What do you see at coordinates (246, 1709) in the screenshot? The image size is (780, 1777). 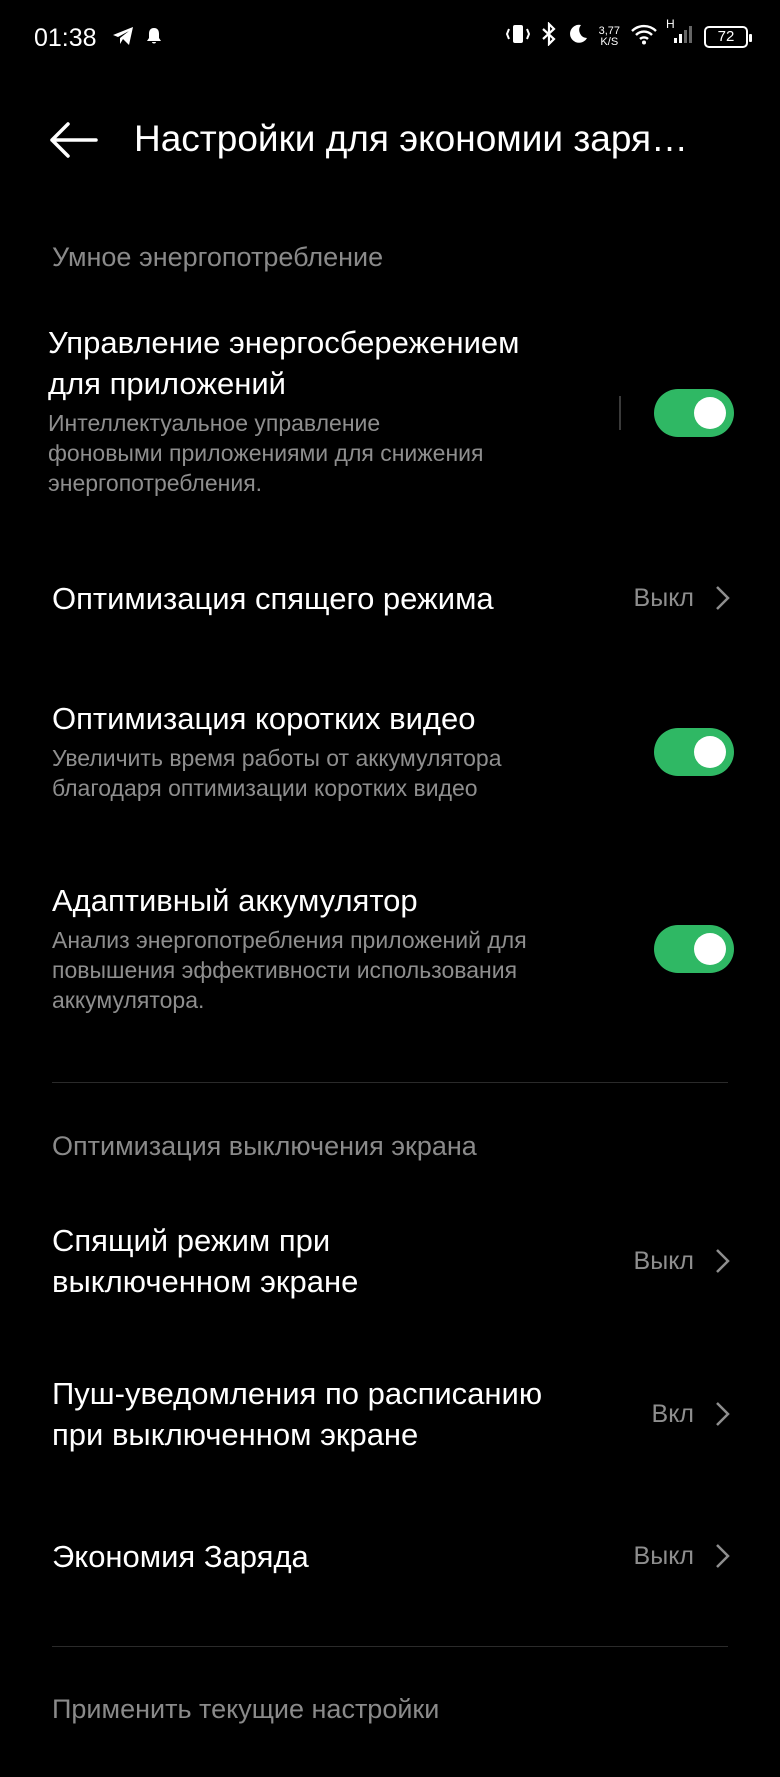 I see `section-header-apply: Применить текущие настройки` at bounding box center [246, 1709].